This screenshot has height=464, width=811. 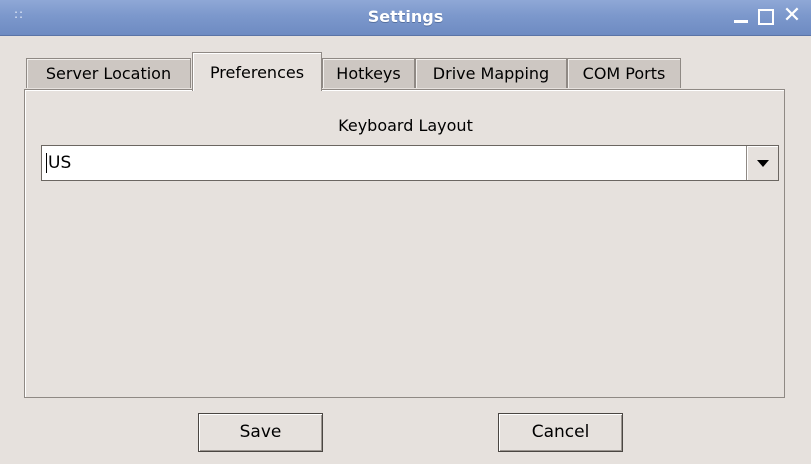 I want to click on window-title: Settings, so click(x=405, y=16).